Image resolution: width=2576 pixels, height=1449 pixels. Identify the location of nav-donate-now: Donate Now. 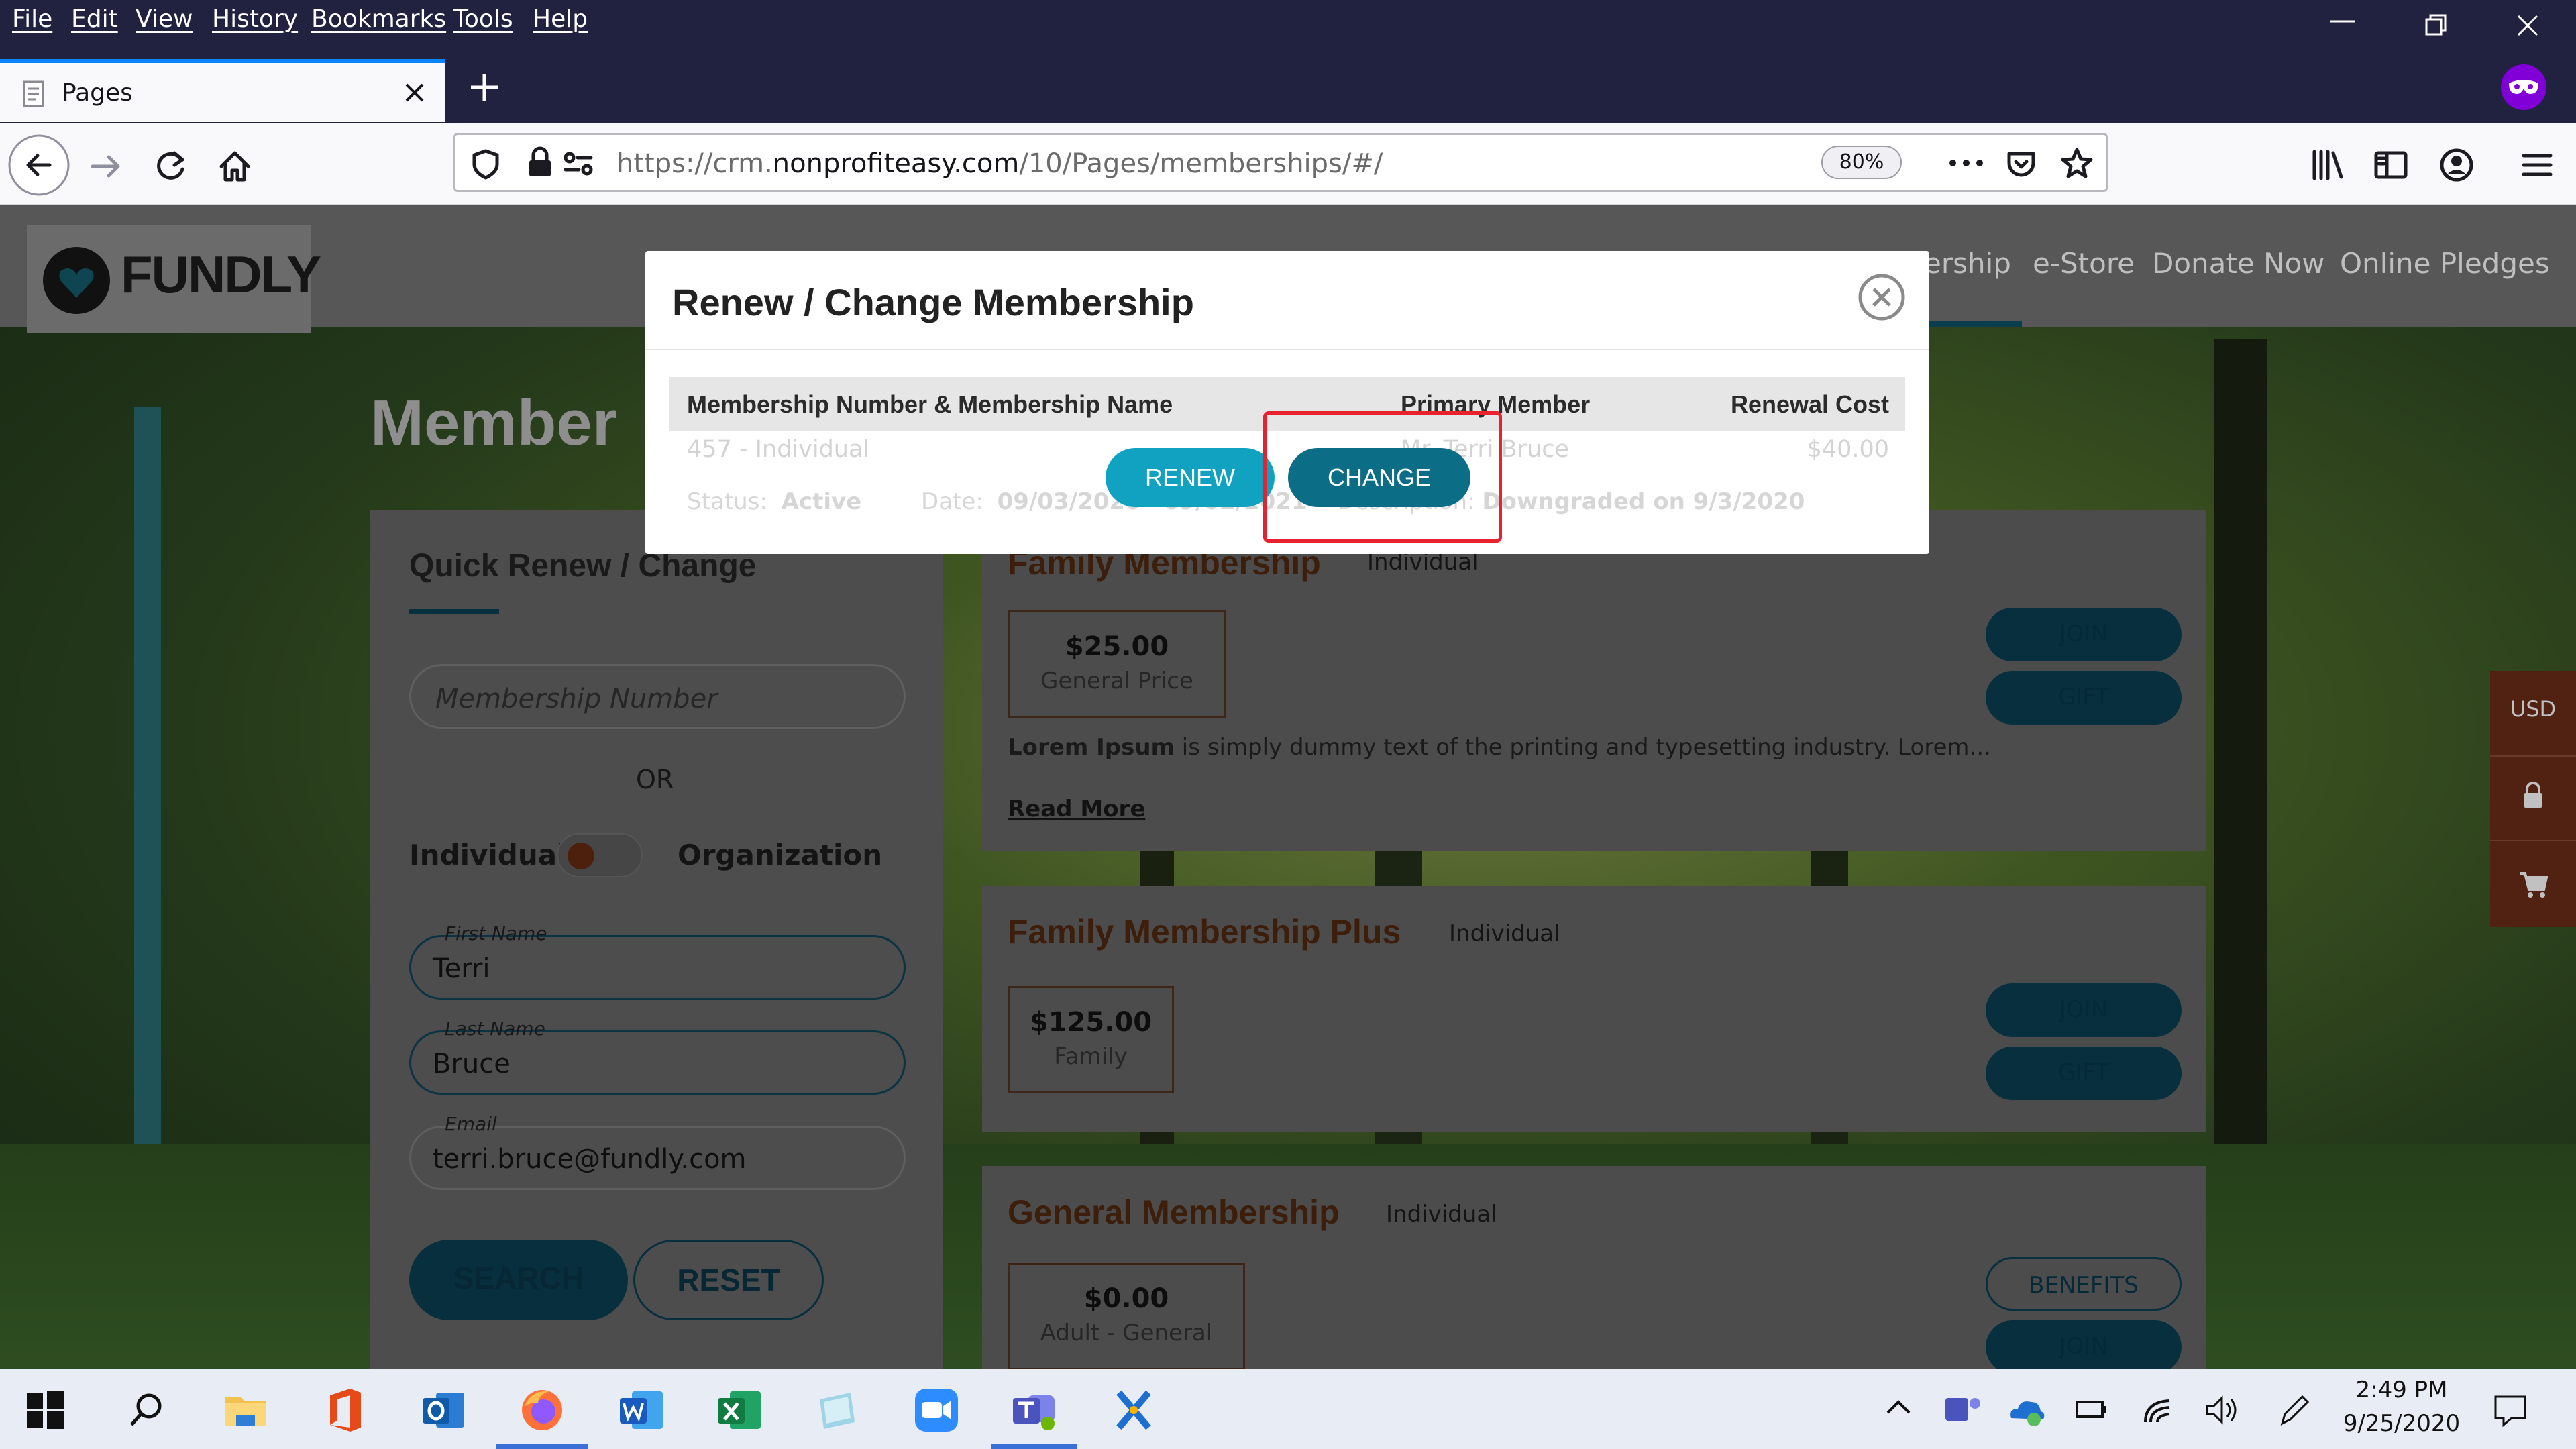
(2238, 263).